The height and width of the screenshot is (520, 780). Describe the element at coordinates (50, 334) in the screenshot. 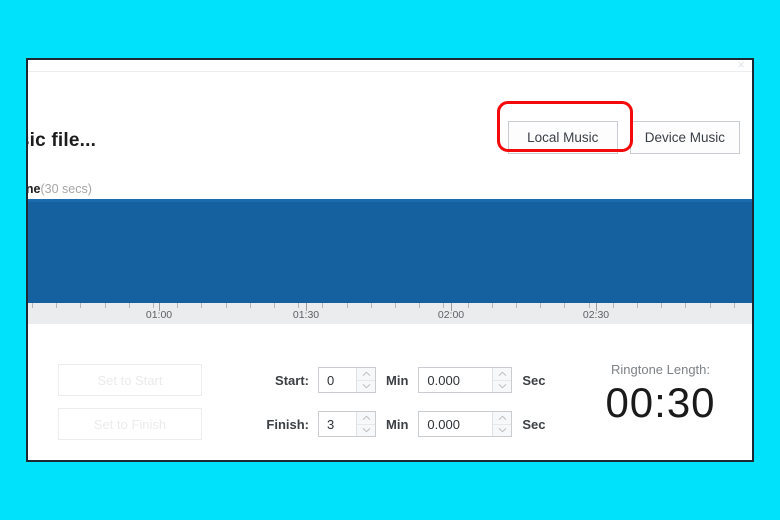

I see `faint-controls-text` at that location.